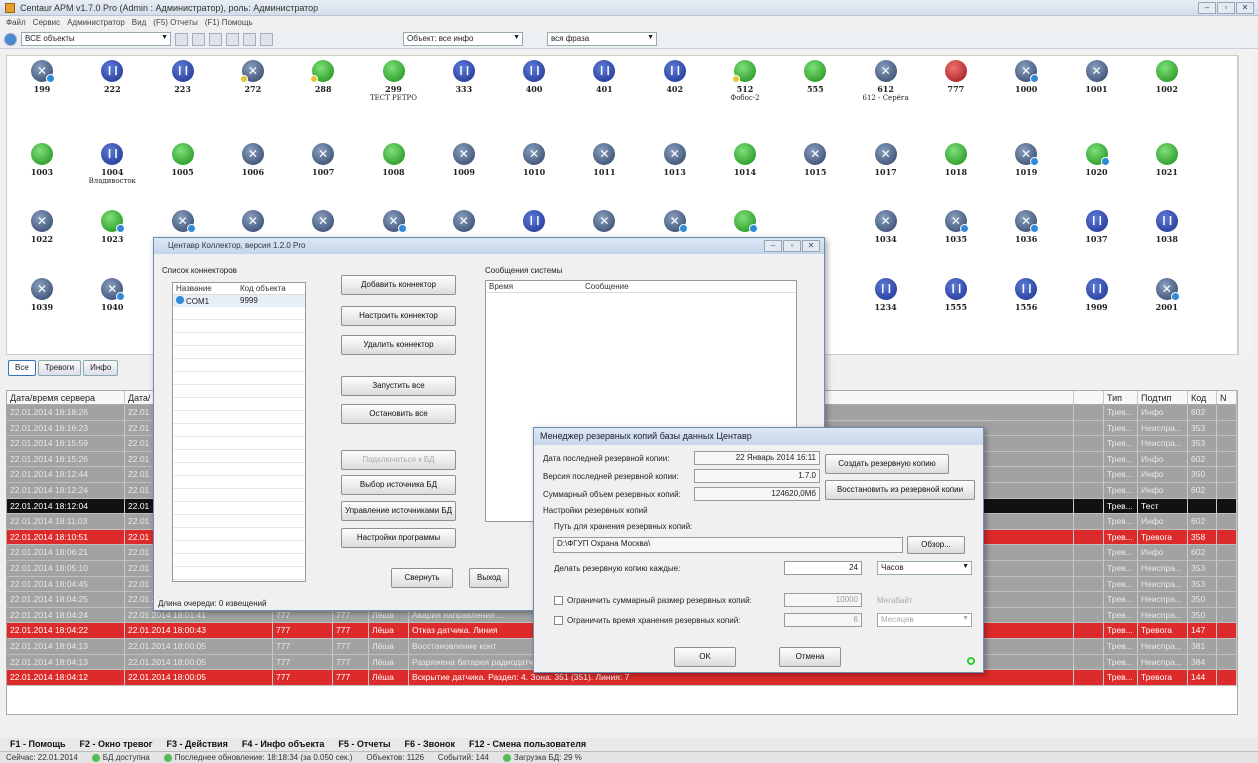 This screenshot has width=1258, height=763. What do you see at coordinates (1121, 397) in the screenshot?
I see `header-type: Тип` at bounding box center [1121, 397].